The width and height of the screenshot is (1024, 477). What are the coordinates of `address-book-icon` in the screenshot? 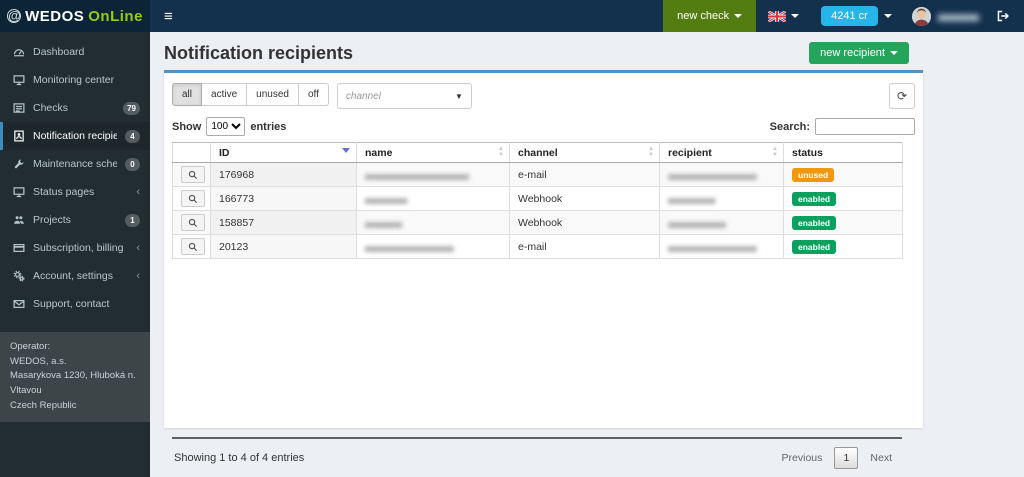 It's located at (18, 136).